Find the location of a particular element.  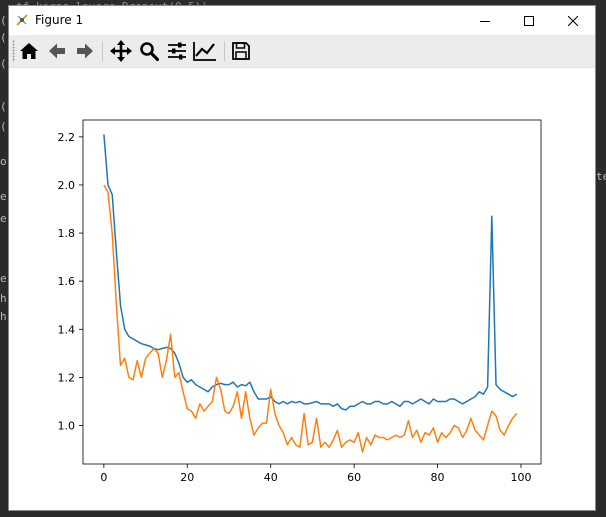

x-tick-label: 20 is located at coordinates (187, 477).